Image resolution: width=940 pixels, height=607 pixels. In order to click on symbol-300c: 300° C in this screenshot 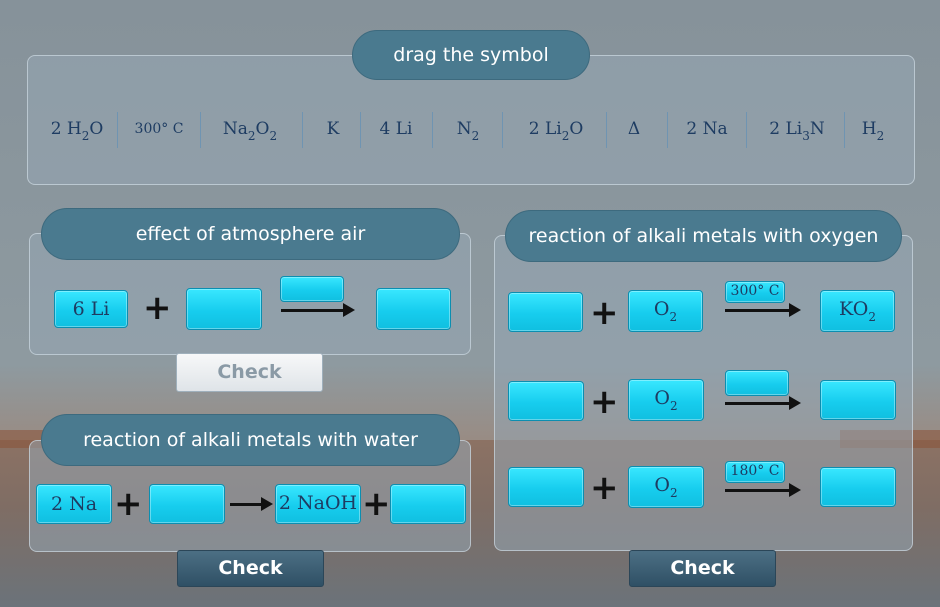, I will do `click(159, 129)`.